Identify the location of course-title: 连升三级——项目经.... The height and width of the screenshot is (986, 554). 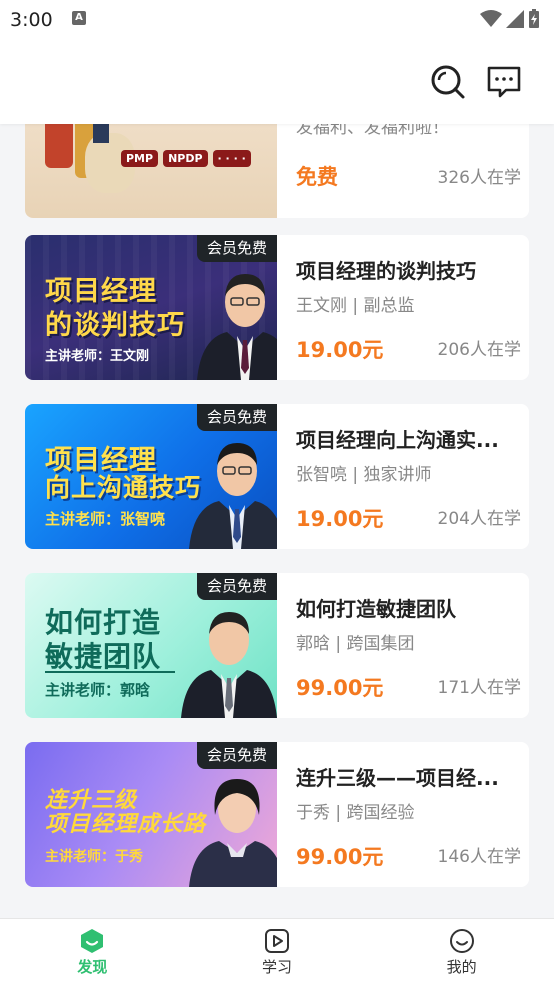
(397, 778).